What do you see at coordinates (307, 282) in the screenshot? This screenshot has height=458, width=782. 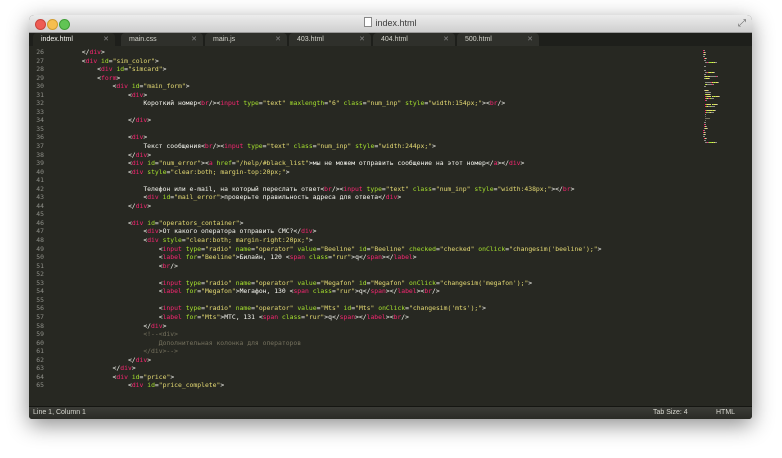 I see `code-token: value` at bounding box center [307, 282].